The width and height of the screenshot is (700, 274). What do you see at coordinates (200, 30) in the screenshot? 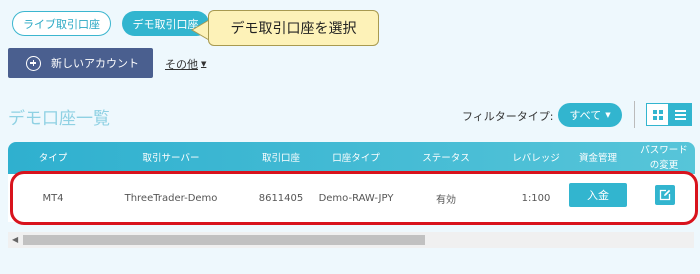
I see `callout-pointer` at bounding box center [200, 30].